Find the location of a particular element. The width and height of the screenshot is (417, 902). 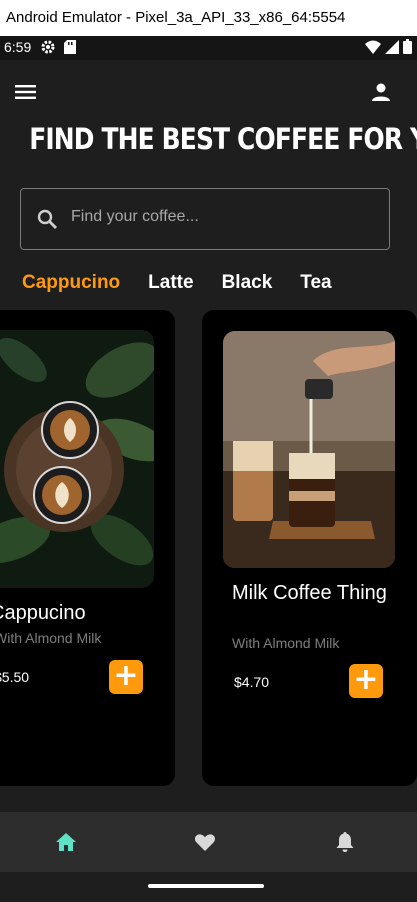

profile-button is located at coordinates (381, 92).